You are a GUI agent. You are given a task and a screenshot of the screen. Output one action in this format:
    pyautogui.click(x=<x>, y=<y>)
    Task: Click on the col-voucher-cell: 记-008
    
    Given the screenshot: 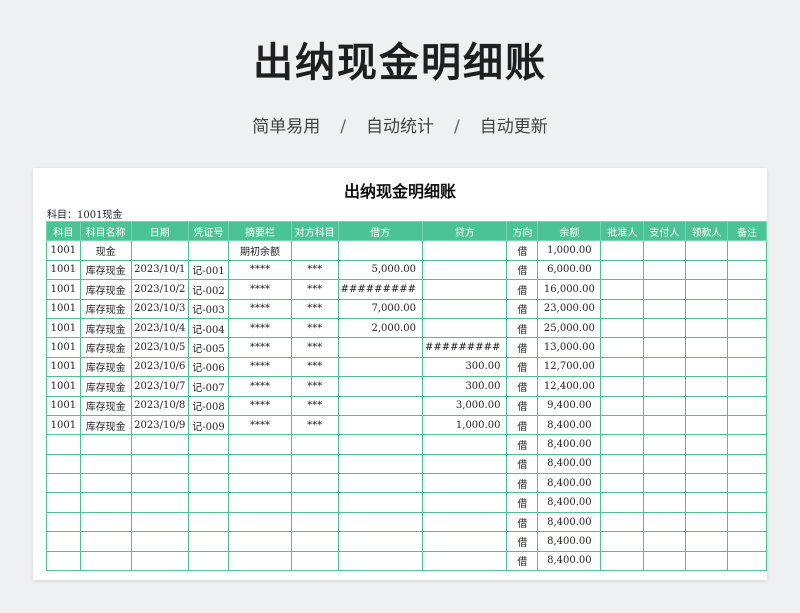 What is the action you would take?
    pyautogui.click(x=208, y=405)
    